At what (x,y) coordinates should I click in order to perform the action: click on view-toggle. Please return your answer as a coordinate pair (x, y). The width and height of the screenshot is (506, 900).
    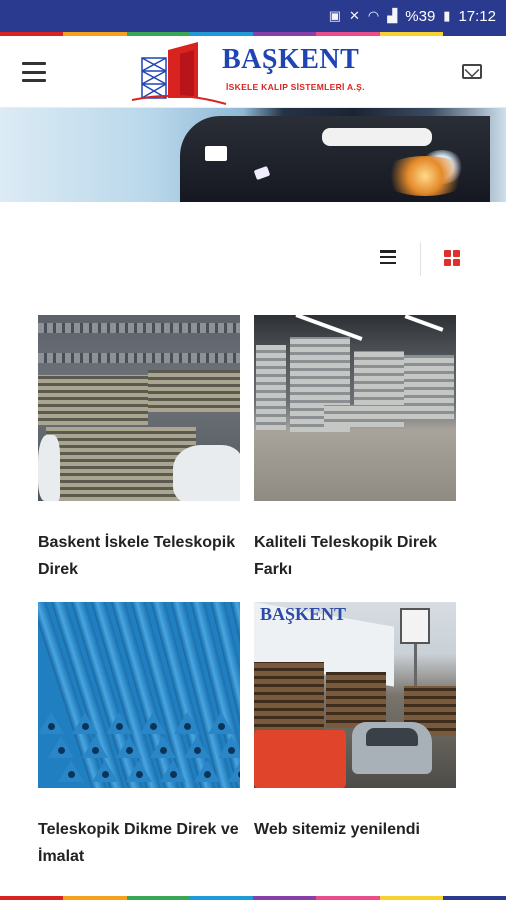
    Looking at the image, I should click on (253, 259).